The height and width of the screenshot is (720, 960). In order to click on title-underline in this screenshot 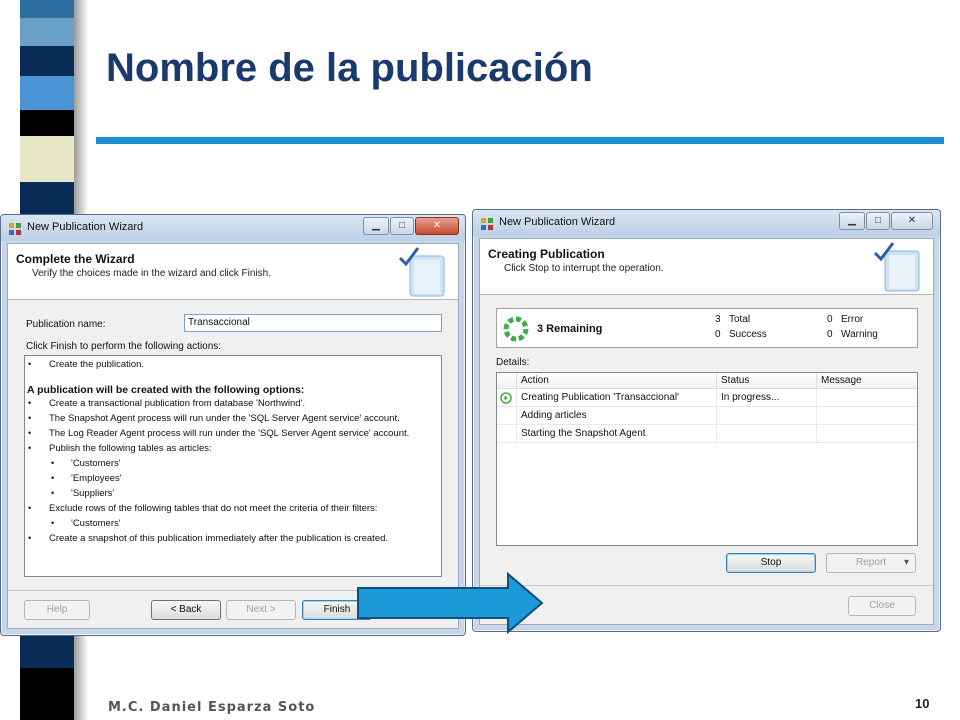, I will do `click(520, 140)`.